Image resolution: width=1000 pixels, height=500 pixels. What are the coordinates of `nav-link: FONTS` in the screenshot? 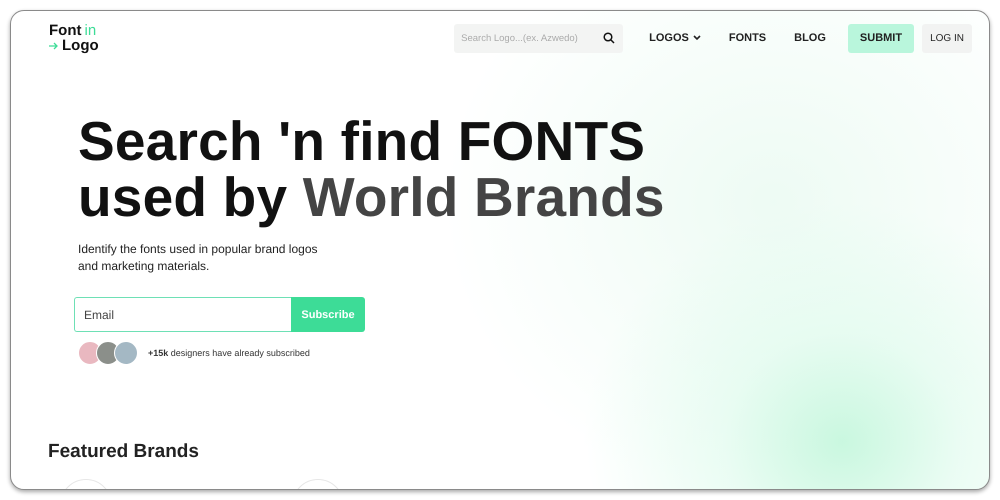 It's located at (747, 38).